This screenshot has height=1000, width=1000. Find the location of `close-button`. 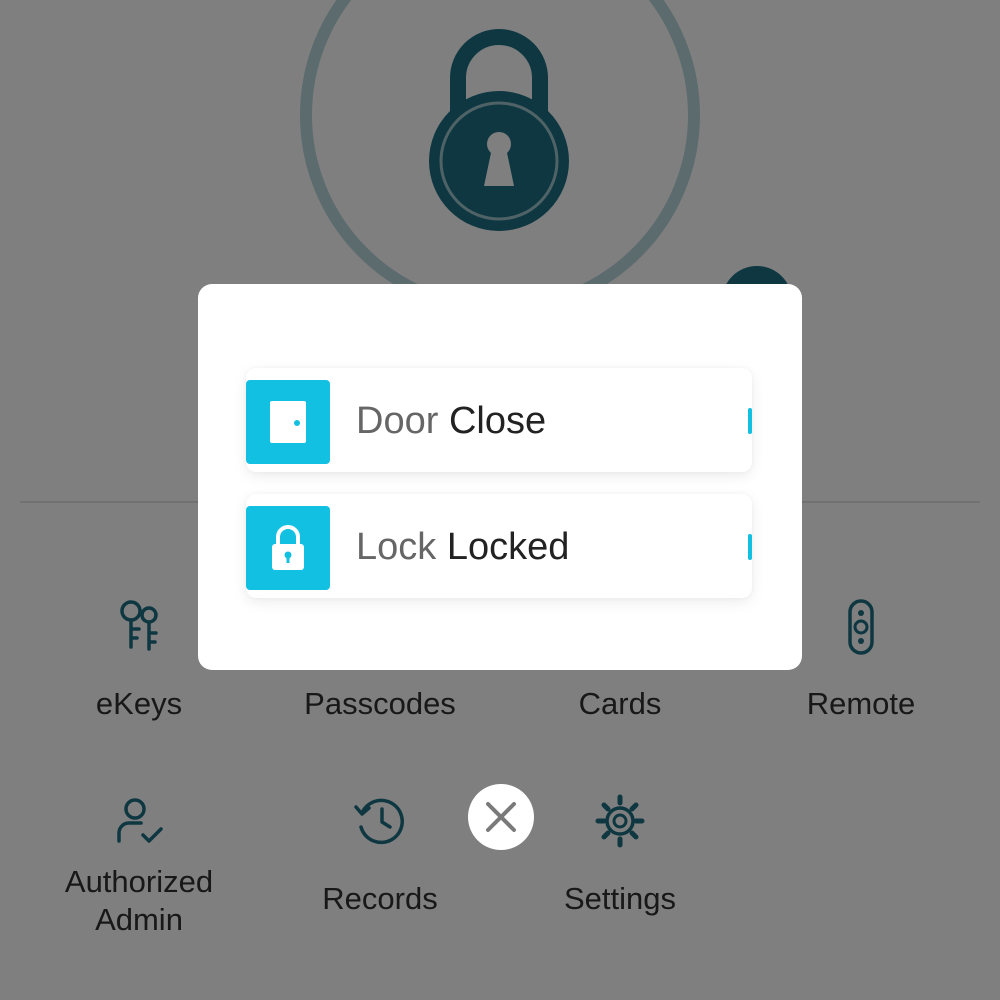

close-button is located at coordinates (501, 817).